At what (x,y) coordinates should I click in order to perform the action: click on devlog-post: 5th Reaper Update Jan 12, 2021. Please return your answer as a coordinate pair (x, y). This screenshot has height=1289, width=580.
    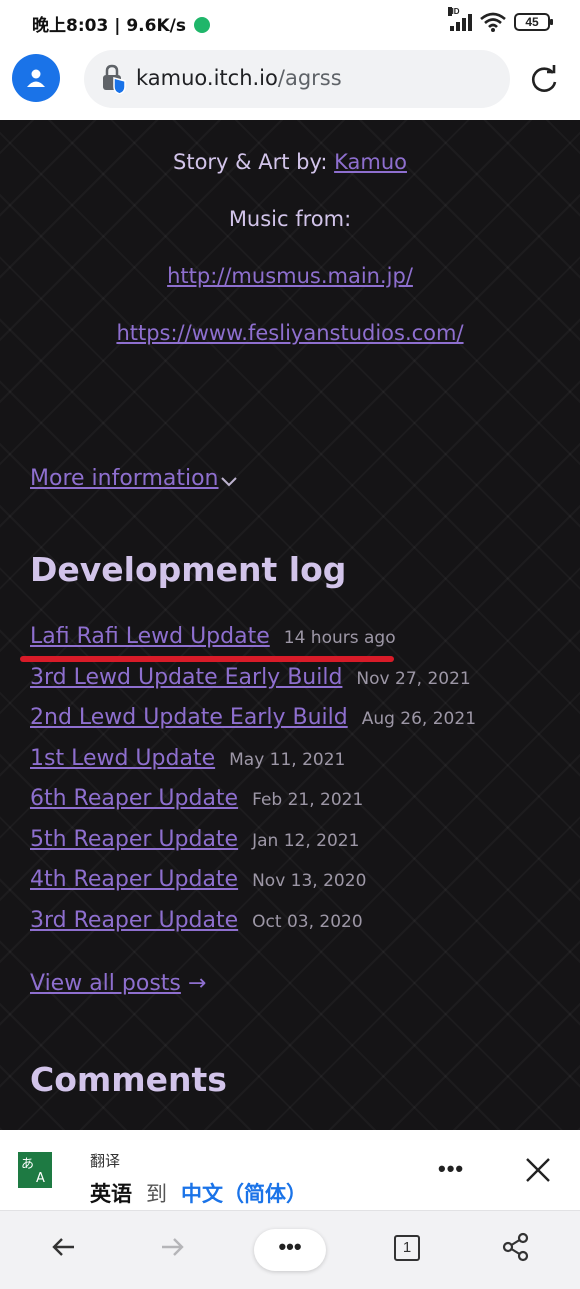
    Looking at the image, I should click on (194, 844).